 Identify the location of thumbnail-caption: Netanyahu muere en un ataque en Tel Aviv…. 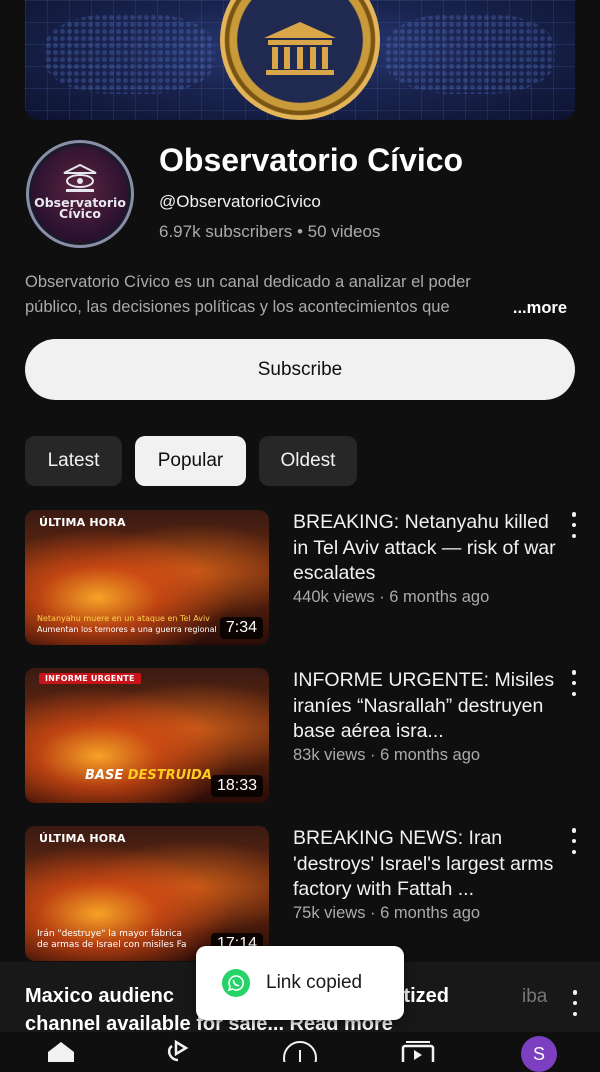
(127, 624).